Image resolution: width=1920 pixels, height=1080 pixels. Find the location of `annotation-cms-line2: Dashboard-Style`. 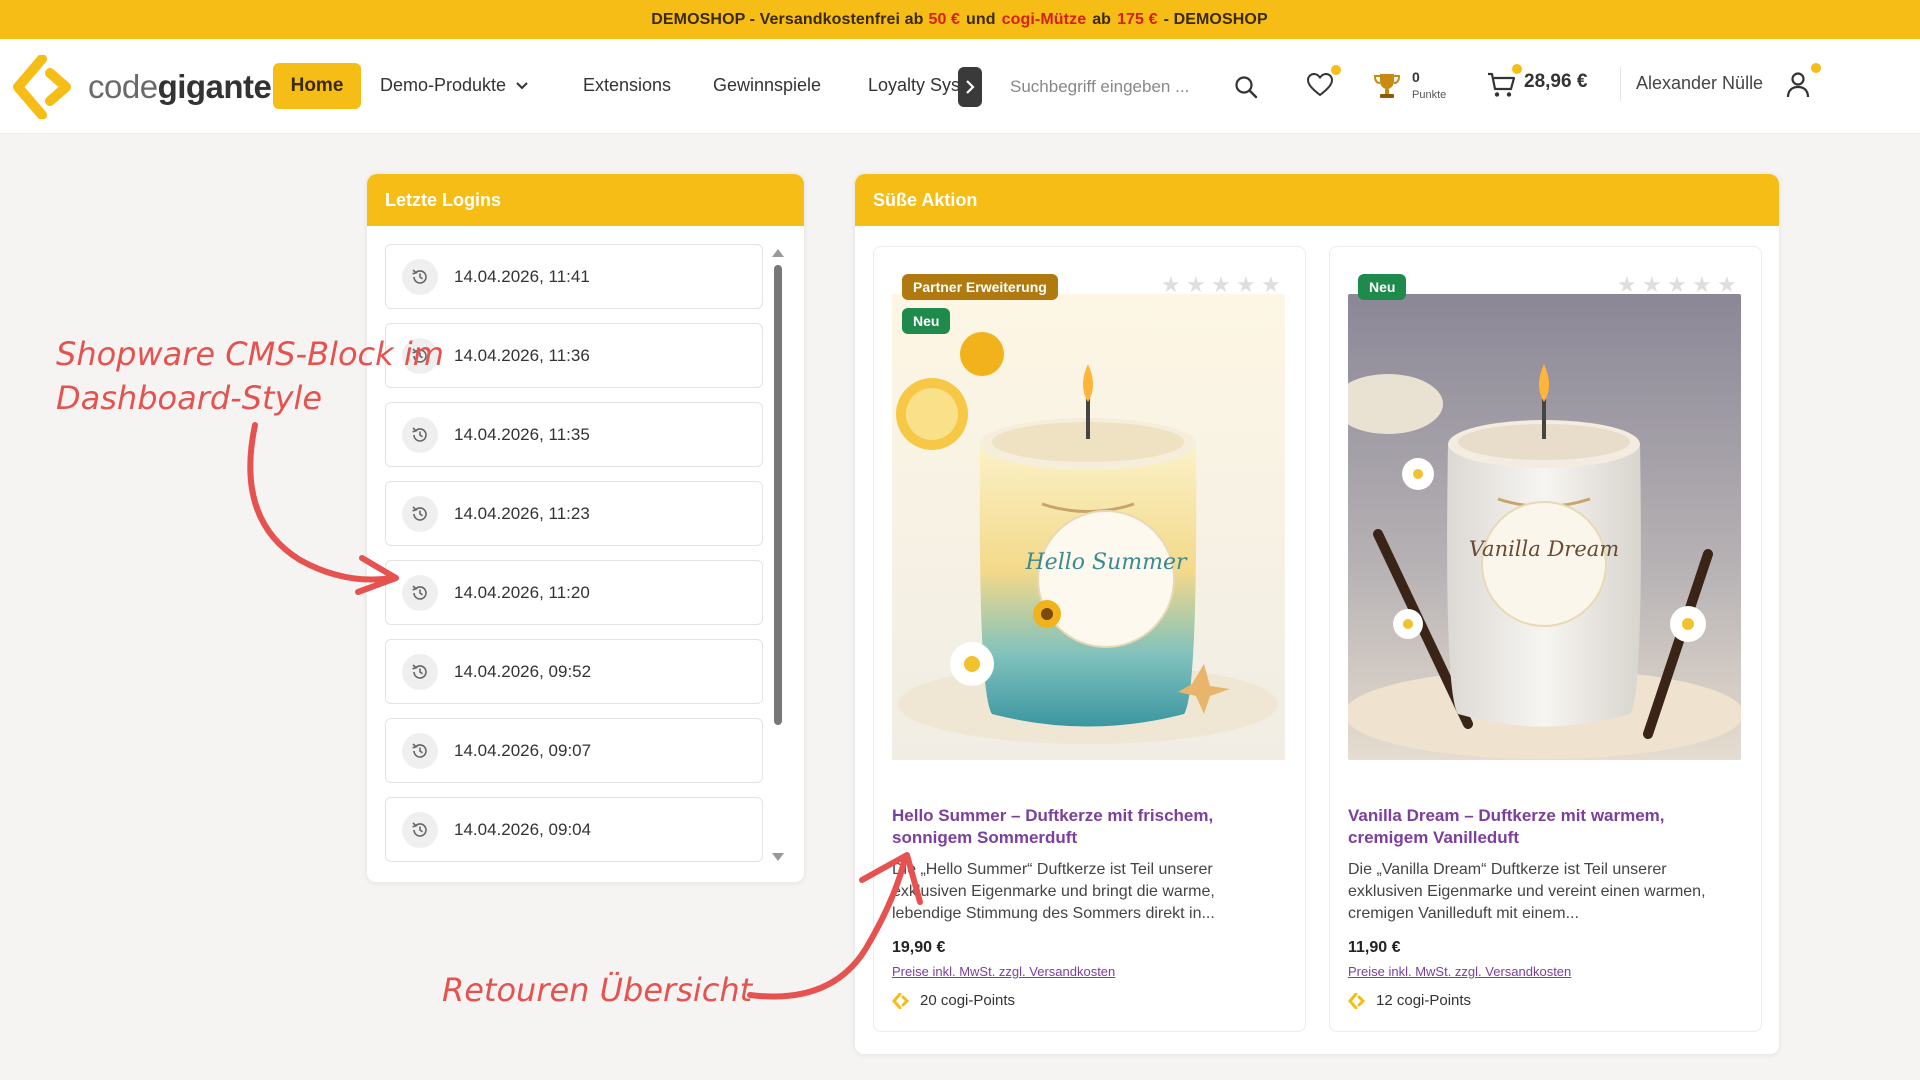

annotation-cms-line2: Dashboard-Style is located at coordinates (189, 398).